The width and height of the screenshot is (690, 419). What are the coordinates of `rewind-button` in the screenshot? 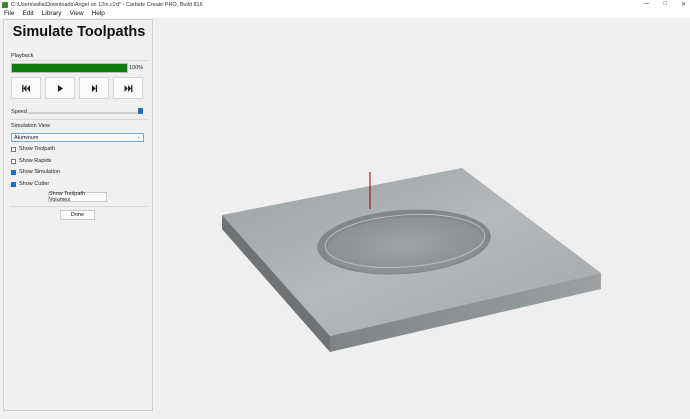 It's located at (26, 88).